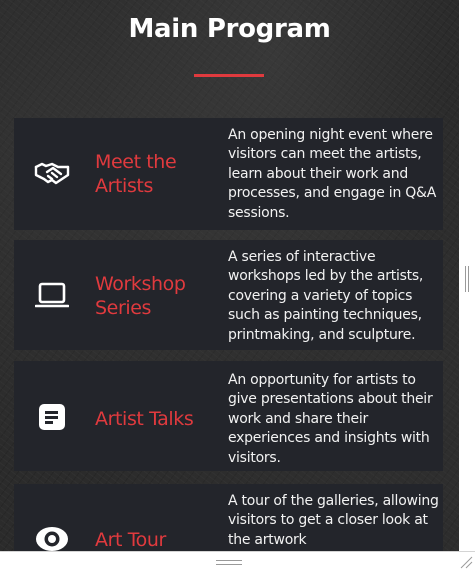 The height and width of the screenshot is (571, 475). I want to click on program-card-title: Art Tour, so click(130, 540).